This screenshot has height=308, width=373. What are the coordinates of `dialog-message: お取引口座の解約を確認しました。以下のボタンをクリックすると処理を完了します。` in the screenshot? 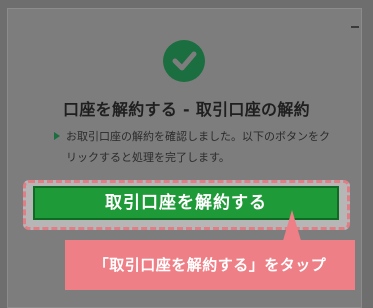 It's located at (198, 147).